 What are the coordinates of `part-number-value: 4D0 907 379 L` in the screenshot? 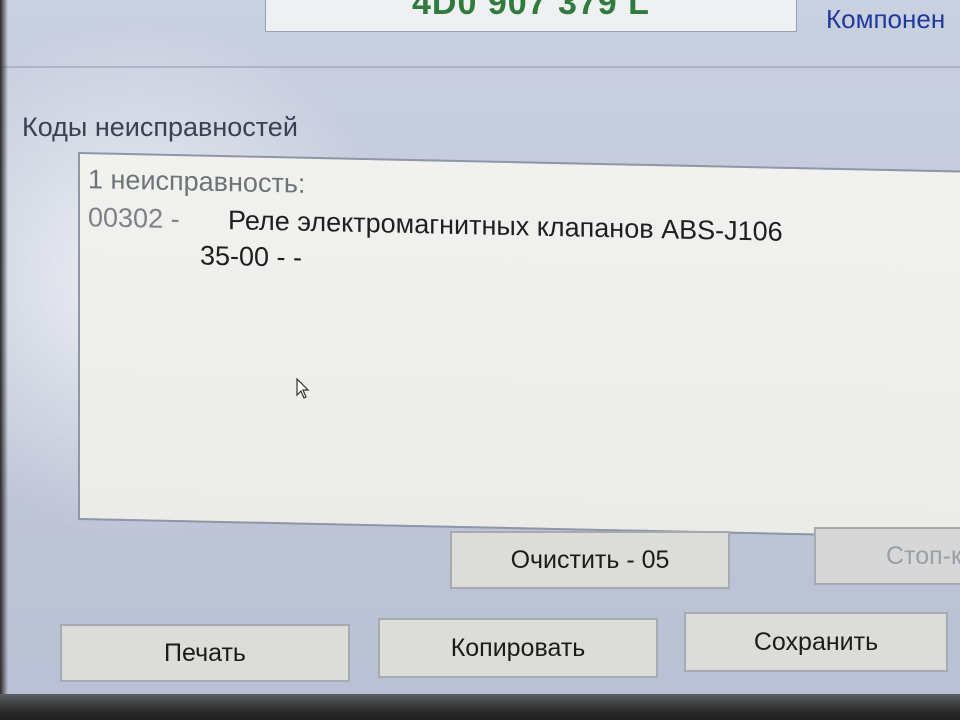 It's located at (531, 11).